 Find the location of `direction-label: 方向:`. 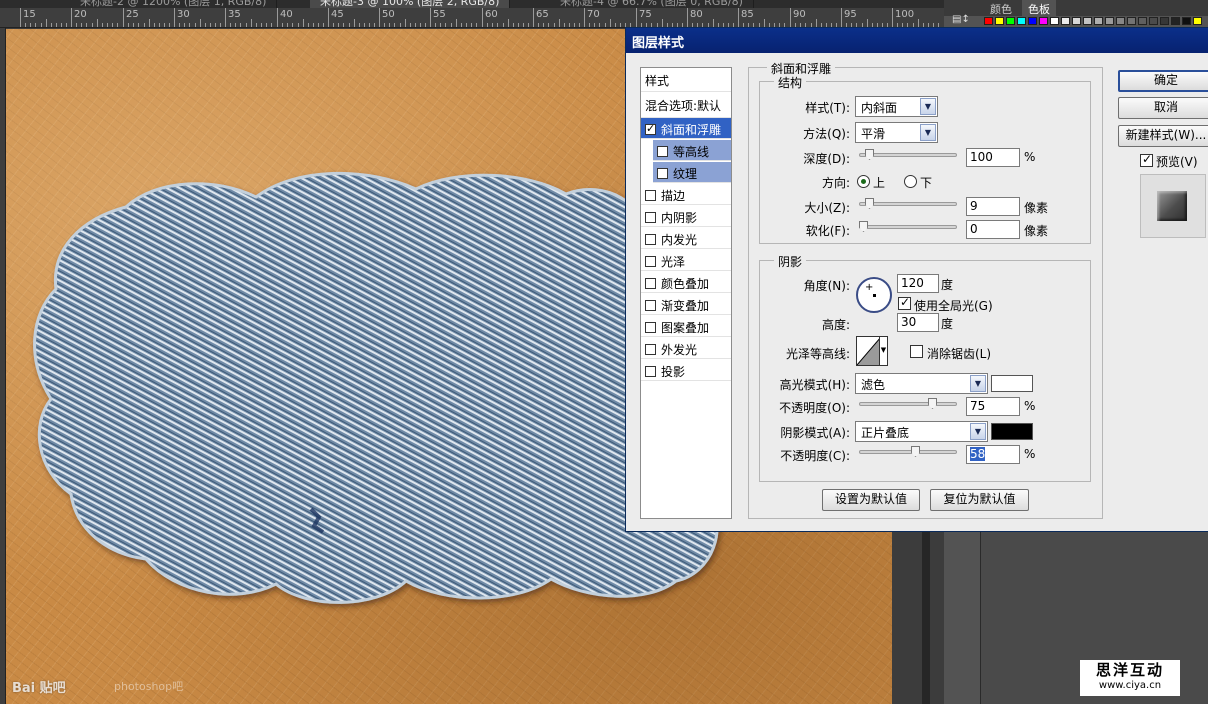

direction-label: 方向: is located at coordinates (835, 183).